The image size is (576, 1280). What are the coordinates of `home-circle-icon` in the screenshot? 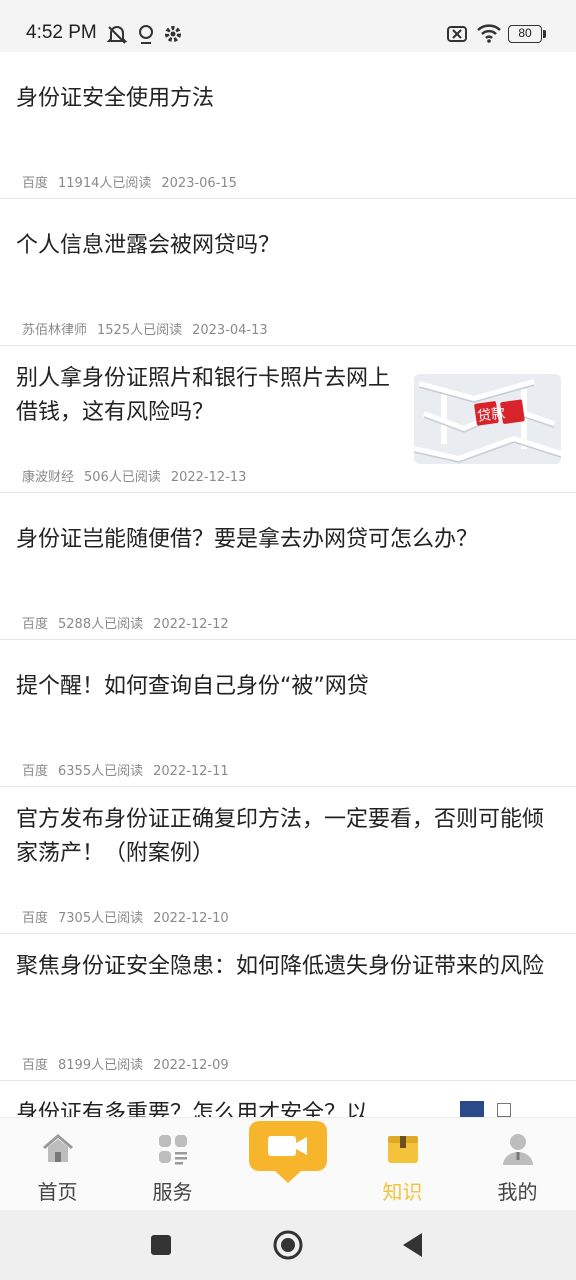 It's located at (288, 1245).